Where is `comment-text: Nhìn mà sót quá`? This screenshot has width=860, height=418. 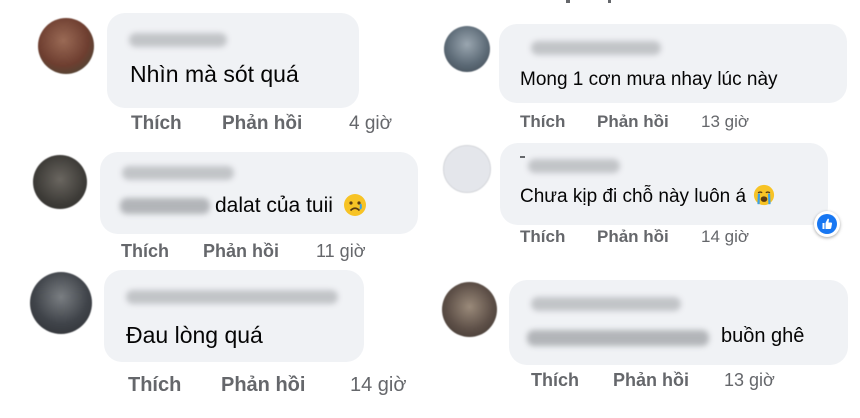
comment-text: Nhìn mà sót quá is located at coordinates (214, 74).